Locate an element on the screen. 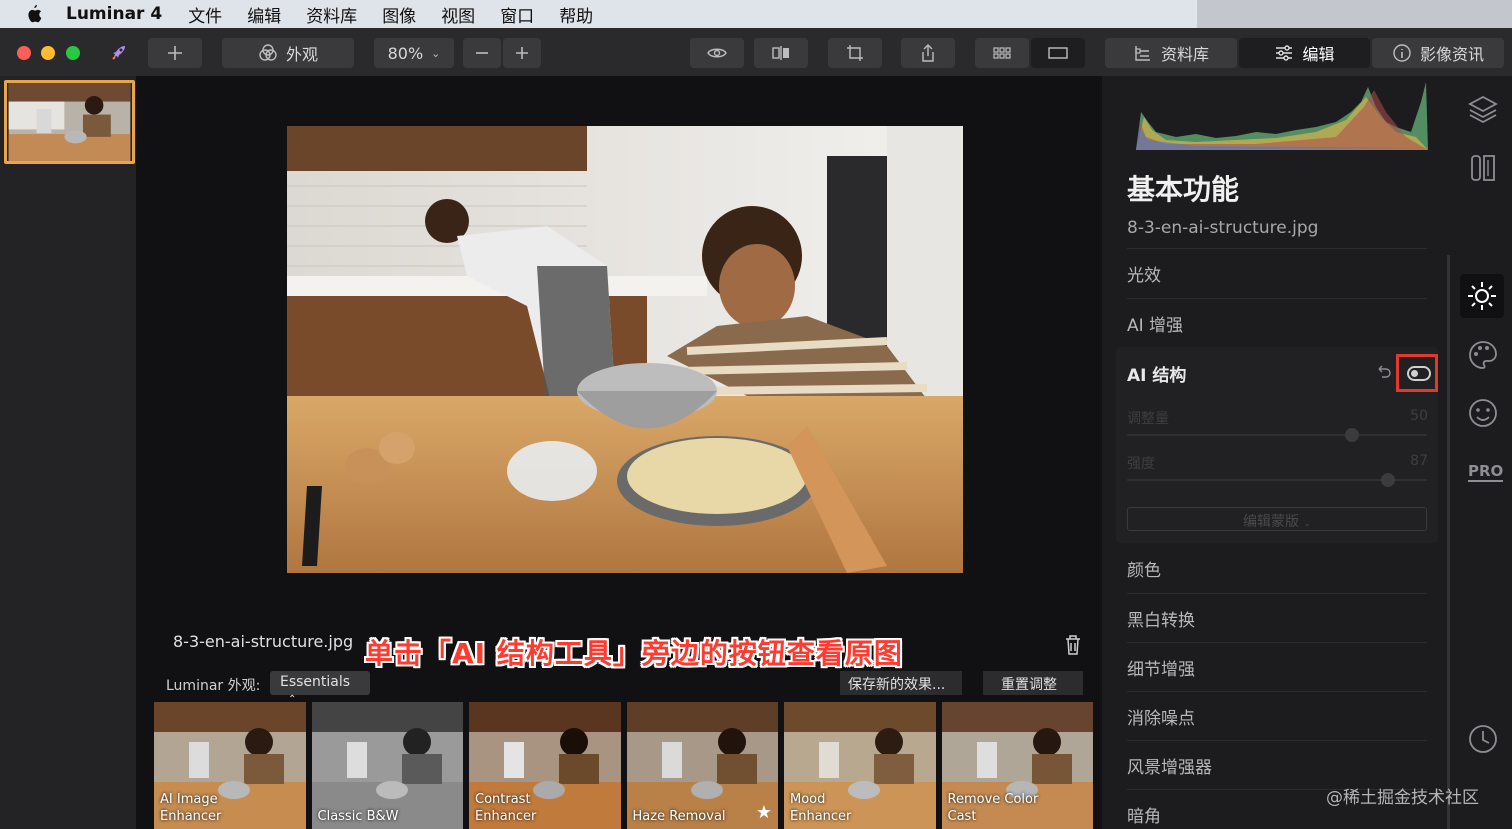 The width and height of the screenshot is (1512, 829). grid-icon is located at coordinates (1002, 53).